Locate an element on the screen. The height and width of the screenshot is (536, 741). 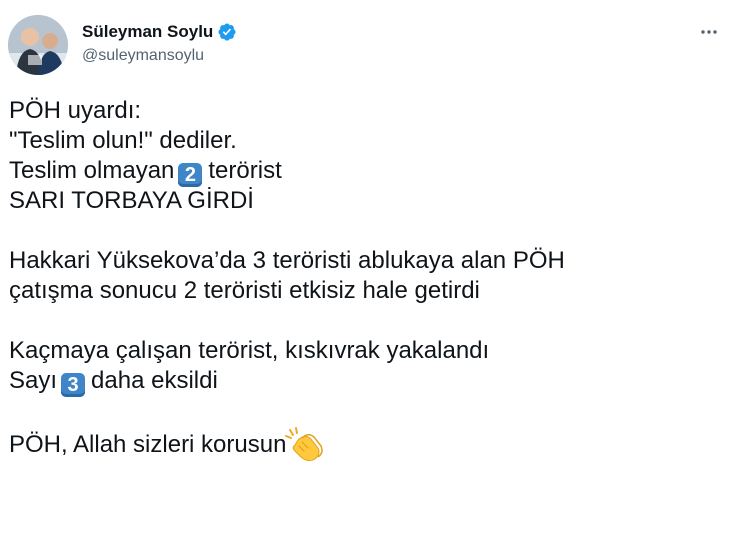
tweet-line: SARI TORBAYA GİRDİ is located at coordinates (131, 200).